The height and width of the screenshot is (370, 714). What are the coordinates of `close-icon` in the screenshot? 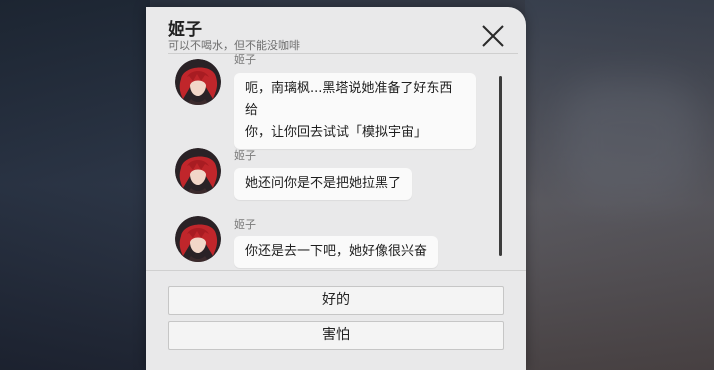 It's located at (493, 36).